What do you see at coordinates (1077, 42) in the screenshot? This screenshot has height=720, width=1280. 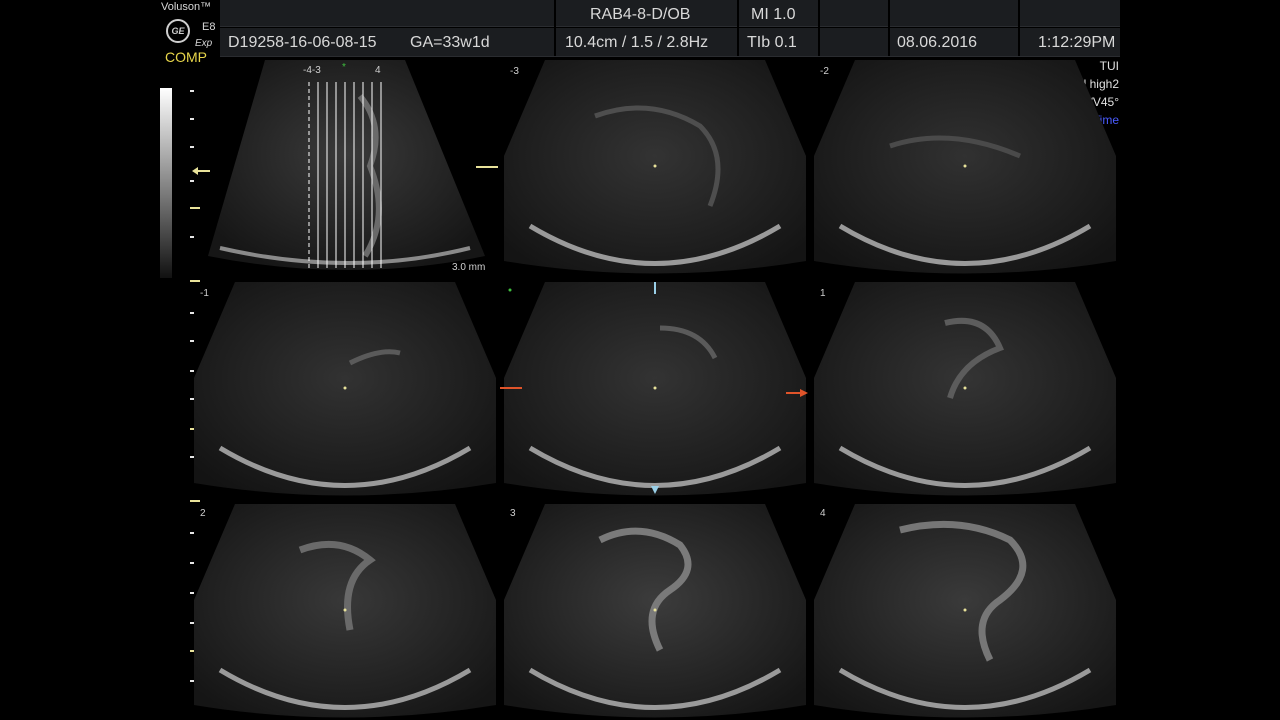 I see `exam-time: 1:12:29PM` at bounding box center [1077, 42].